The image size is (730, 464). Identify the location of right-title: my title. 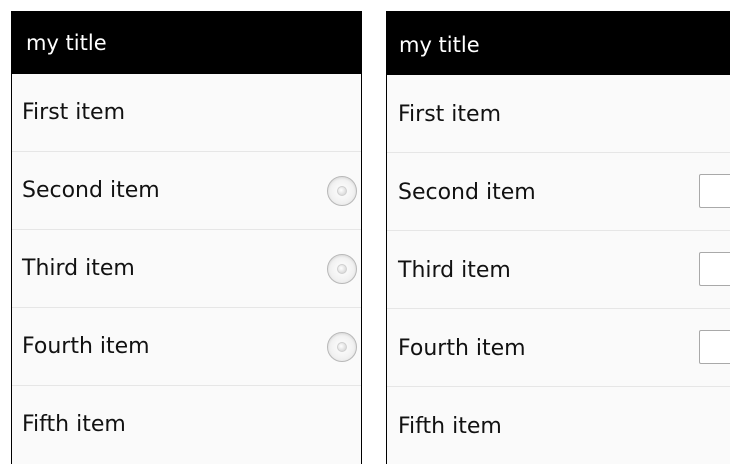
(439, 45).